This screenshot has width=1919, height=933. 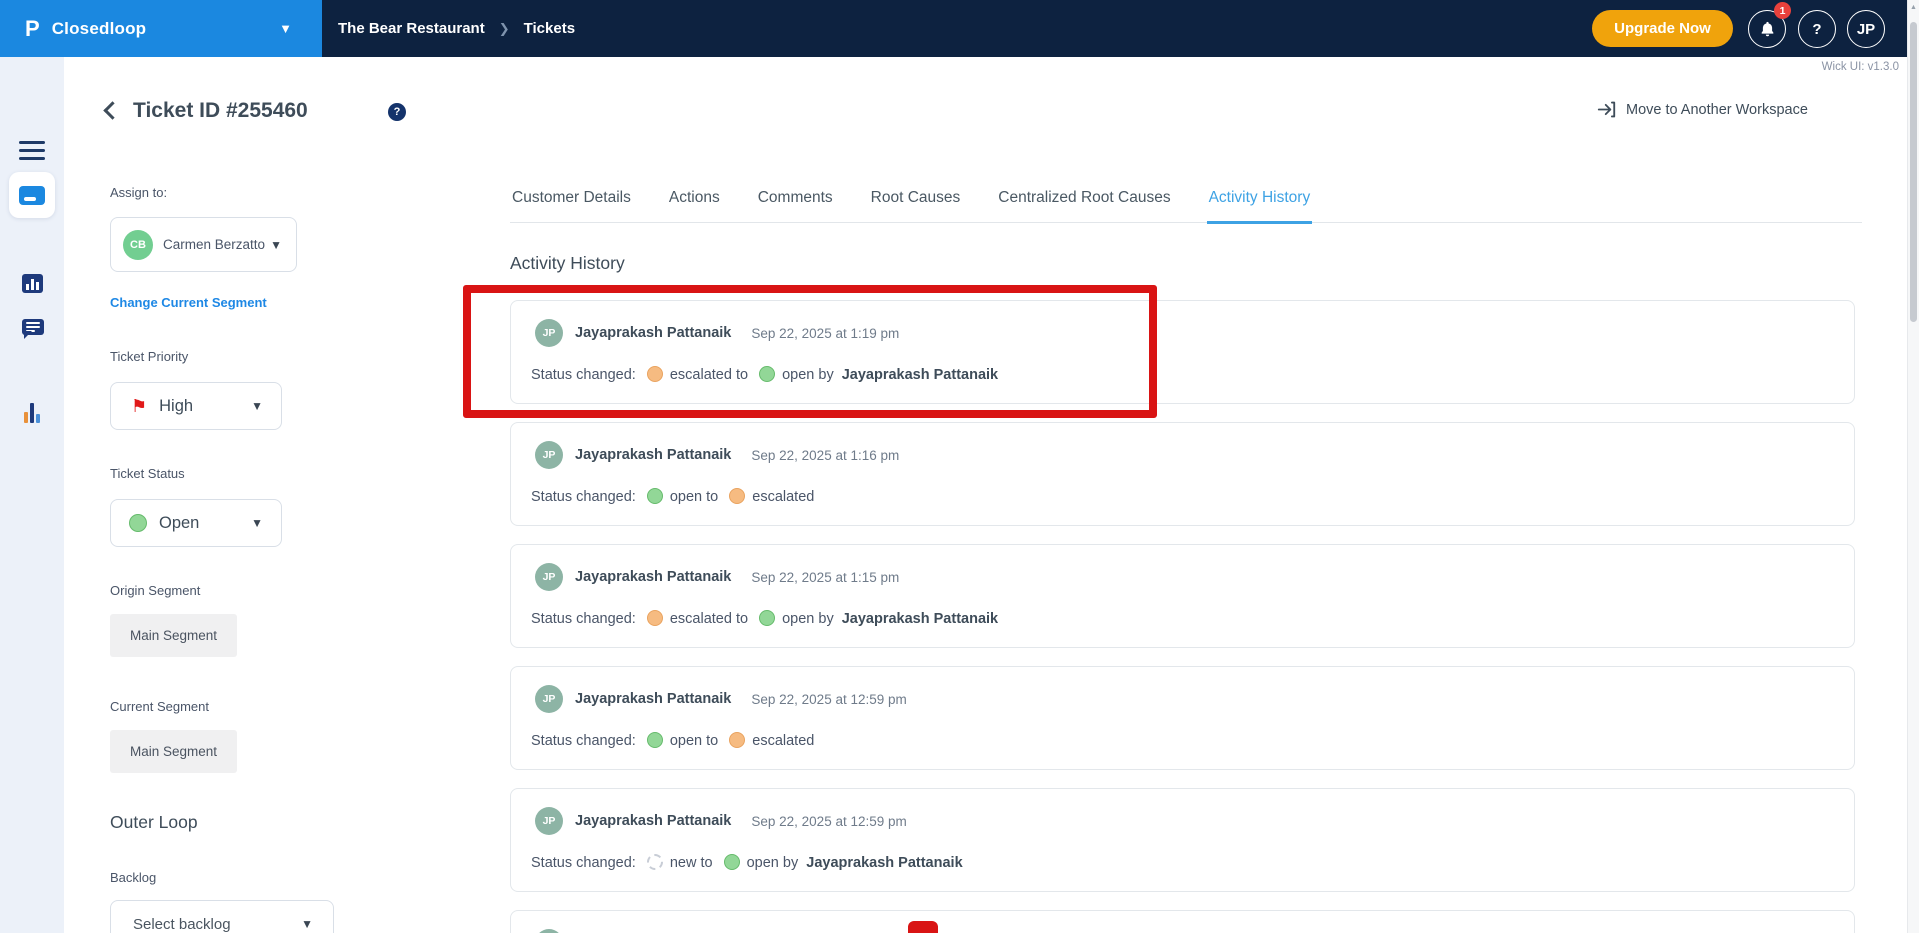 What do you see at coordinates (571, 205) in the screenshot?
I see `tab-customer-details: Customer Details` at bounding box center [571, 205].